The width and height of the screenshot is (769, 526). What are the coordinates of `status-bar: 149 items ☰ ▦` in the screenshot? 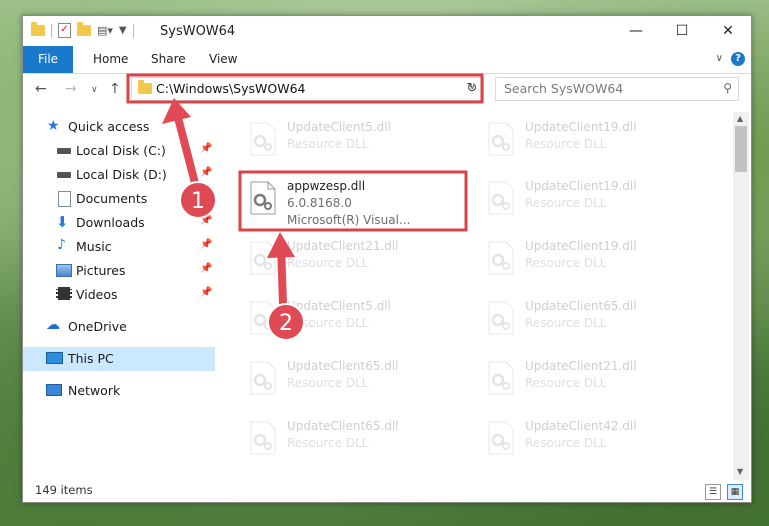 It's located at (387, 491).